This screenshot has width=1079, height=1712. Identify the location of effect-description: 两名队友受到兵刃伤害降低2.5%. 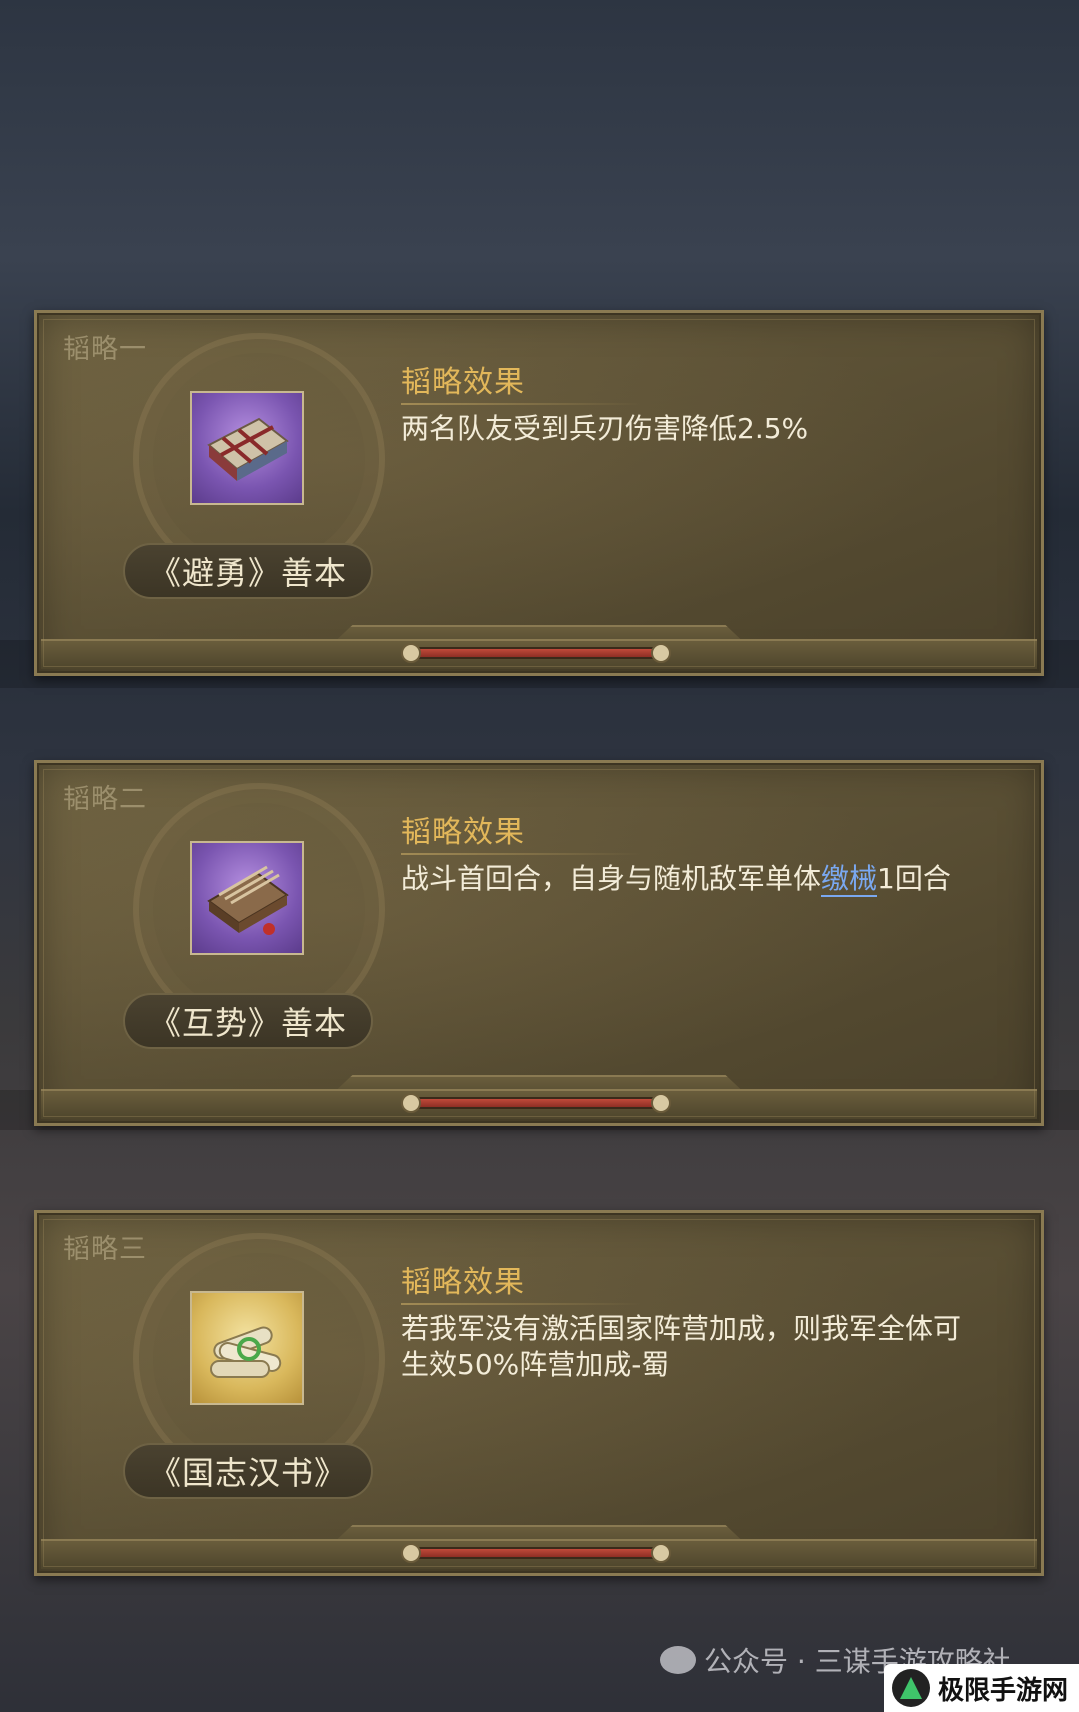
(605, 428).